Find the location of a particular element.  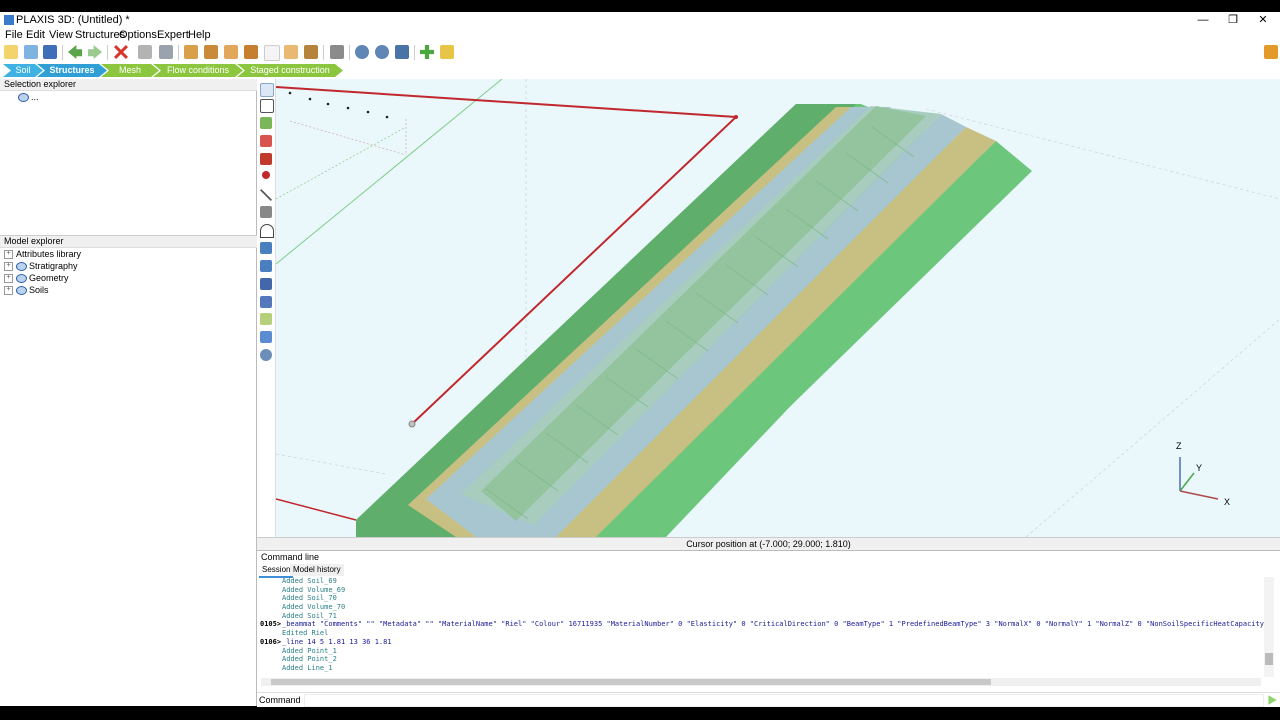

hide-show-icon is located at coordinates (337, 52).